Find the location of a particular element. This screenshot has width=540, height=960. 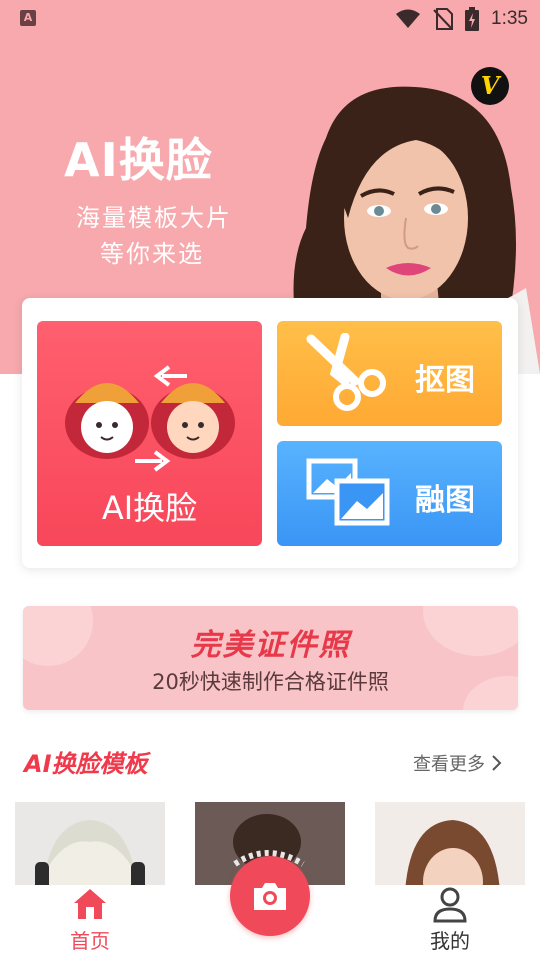

hero-subtitle-line1: 海量模板大片 is located at coordinates (154, 218).